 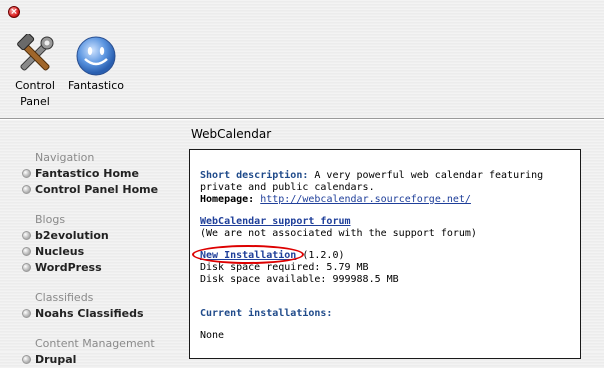 What do you see at coordinates (89, 313) in the screenshot?
I see `sidebar-item-label: Noahs Classifieds` at bounding box center [89, 313].